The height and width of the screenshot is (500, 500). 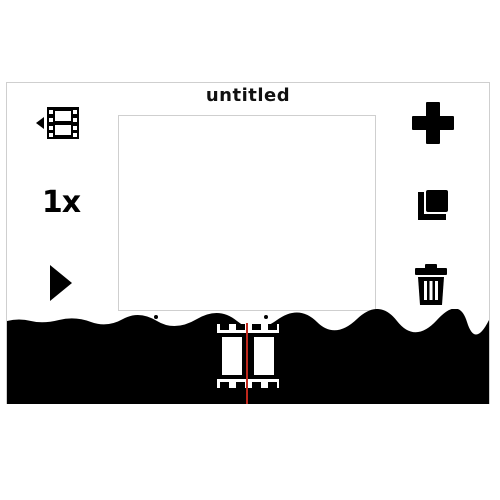 I want to click on plus-icon, so click(x=433, y=123).